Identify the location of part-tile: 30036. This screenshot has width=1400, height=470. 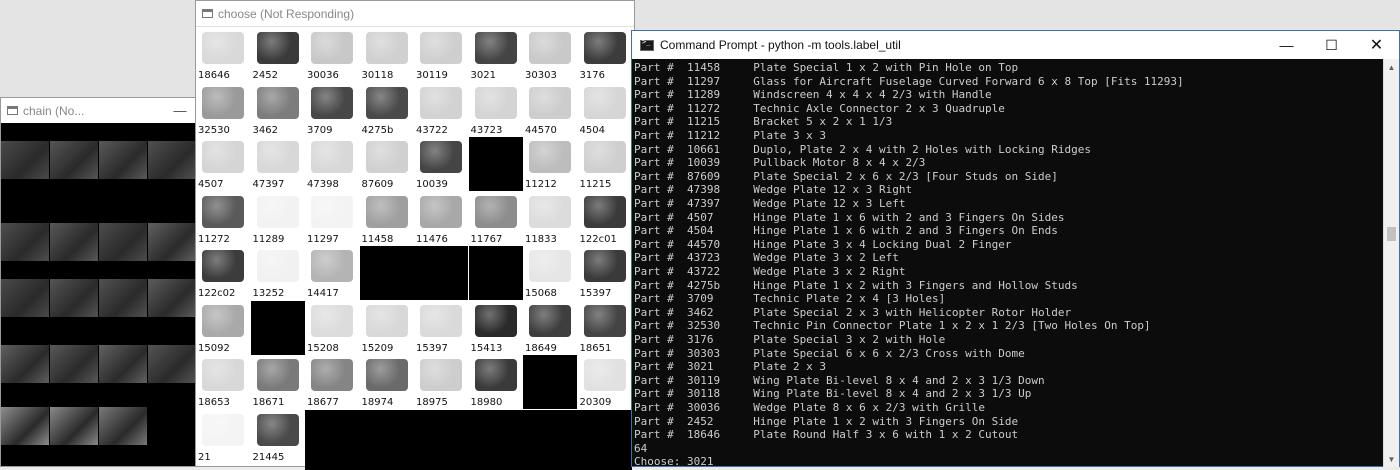
(332, 55).